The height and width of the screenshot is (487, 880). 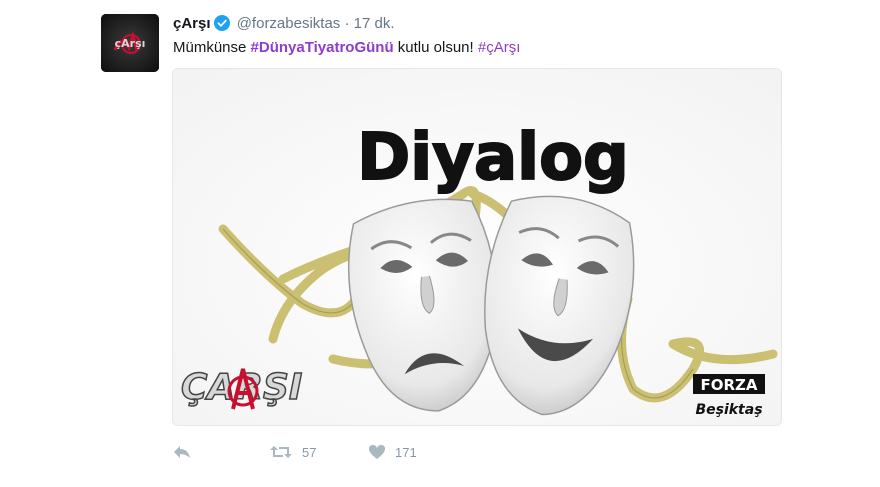 I want to click on heart-icon, so click(x=377, y=452).